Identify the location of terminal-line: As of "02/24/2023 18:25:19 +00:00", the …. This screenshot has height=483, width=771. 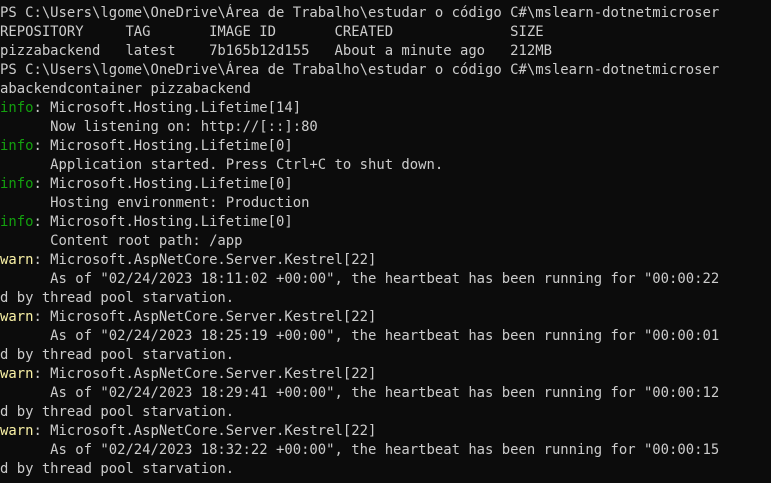
(385, 336).